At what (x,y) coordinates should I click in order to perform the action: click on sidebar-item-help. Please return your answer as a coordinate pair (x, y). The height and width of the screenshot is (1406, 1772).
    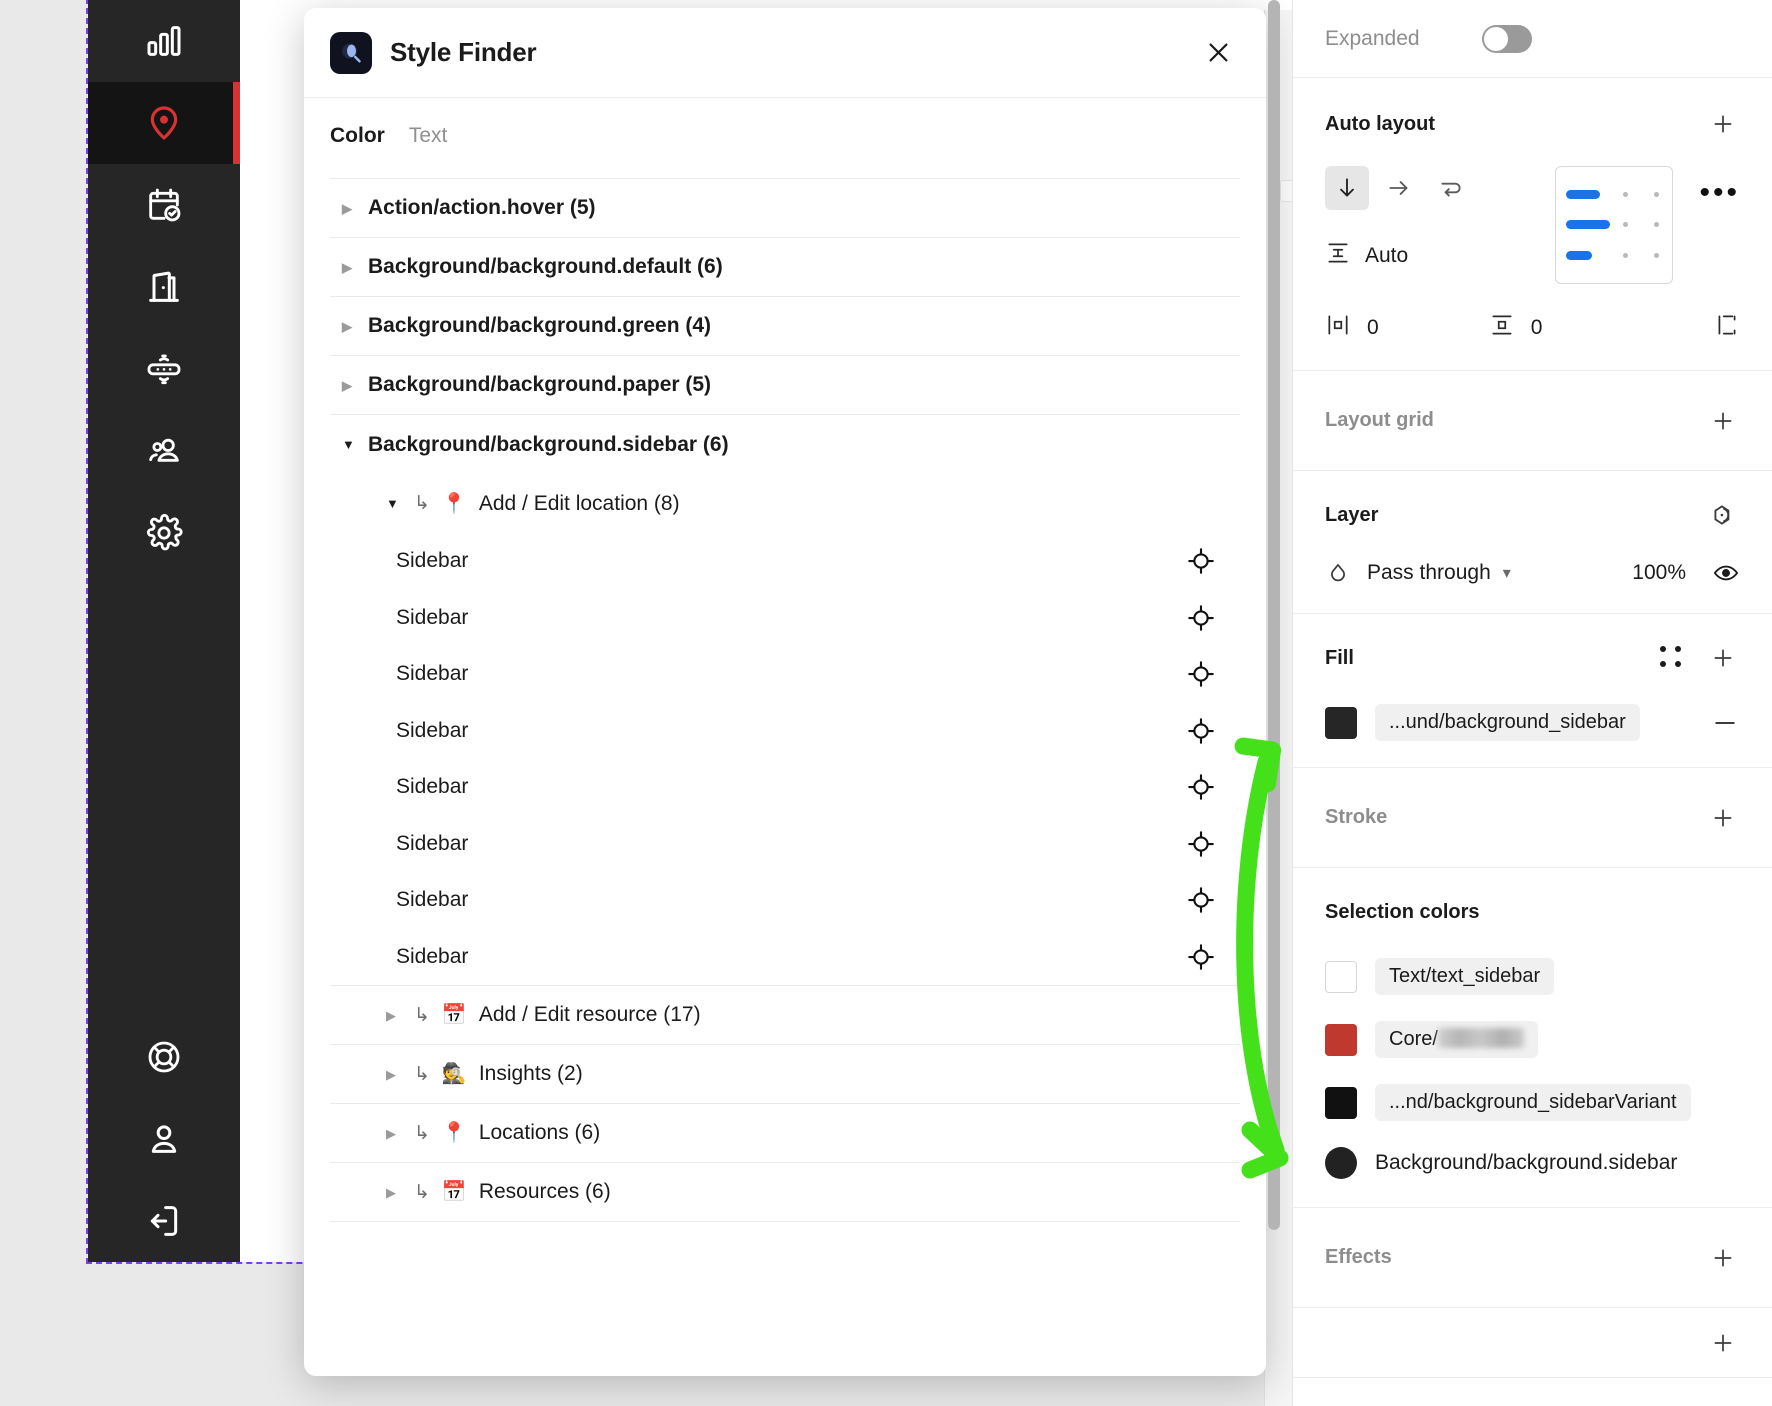
    Looking at the image, I should click on (164, 1057).